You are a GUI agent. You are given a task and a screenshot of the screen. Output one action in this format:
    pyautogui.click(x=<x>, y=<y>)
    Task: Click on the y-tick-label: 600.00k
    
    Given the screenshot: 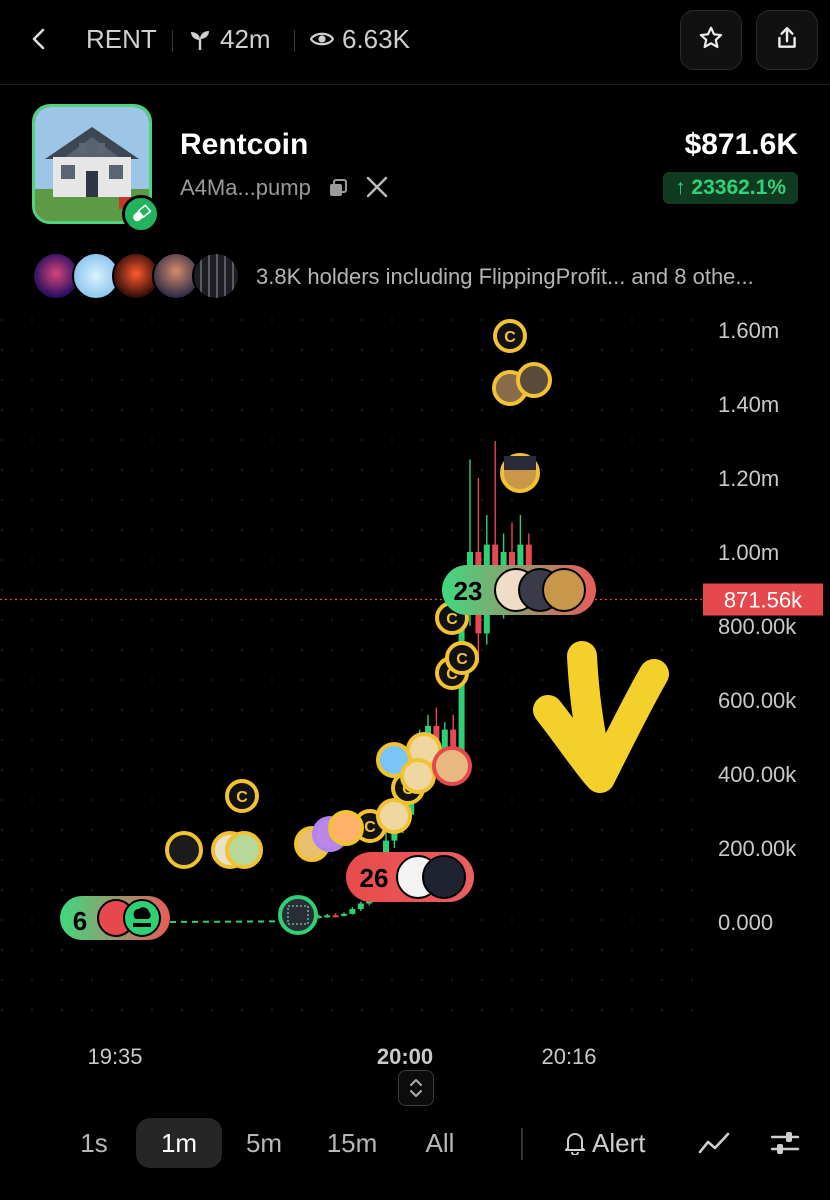 What is the action you would take?
    pyautogui.click(x=757, y=700)
    